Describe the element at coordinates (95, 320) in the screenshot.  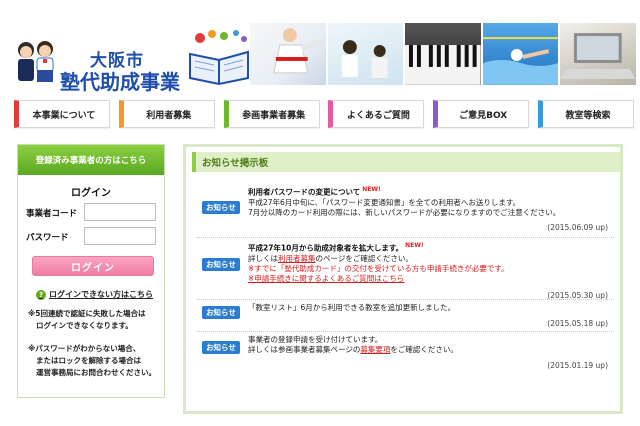
I see `lockout-note: ※5回連続で認証に失敗した場合は ログインできなくなります。` at that location.